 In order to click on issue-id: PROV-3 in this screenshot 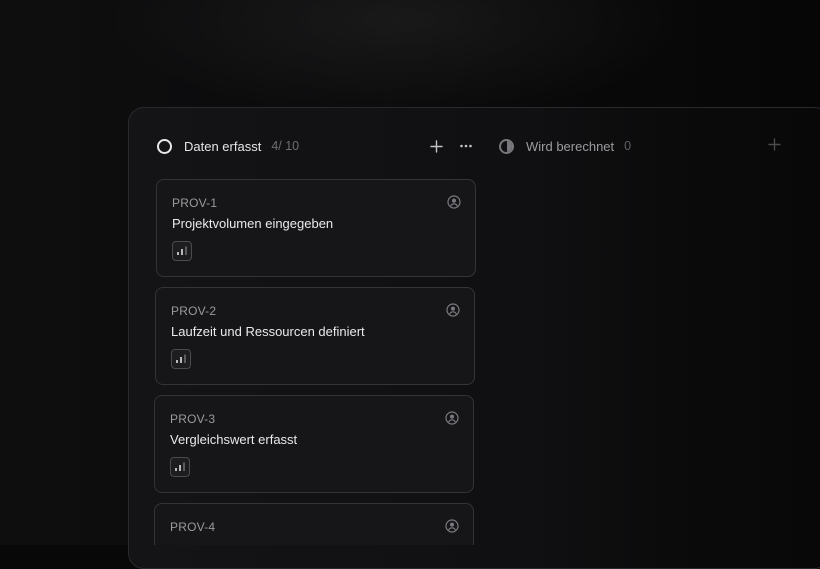, I will do `click(193, 419)`.